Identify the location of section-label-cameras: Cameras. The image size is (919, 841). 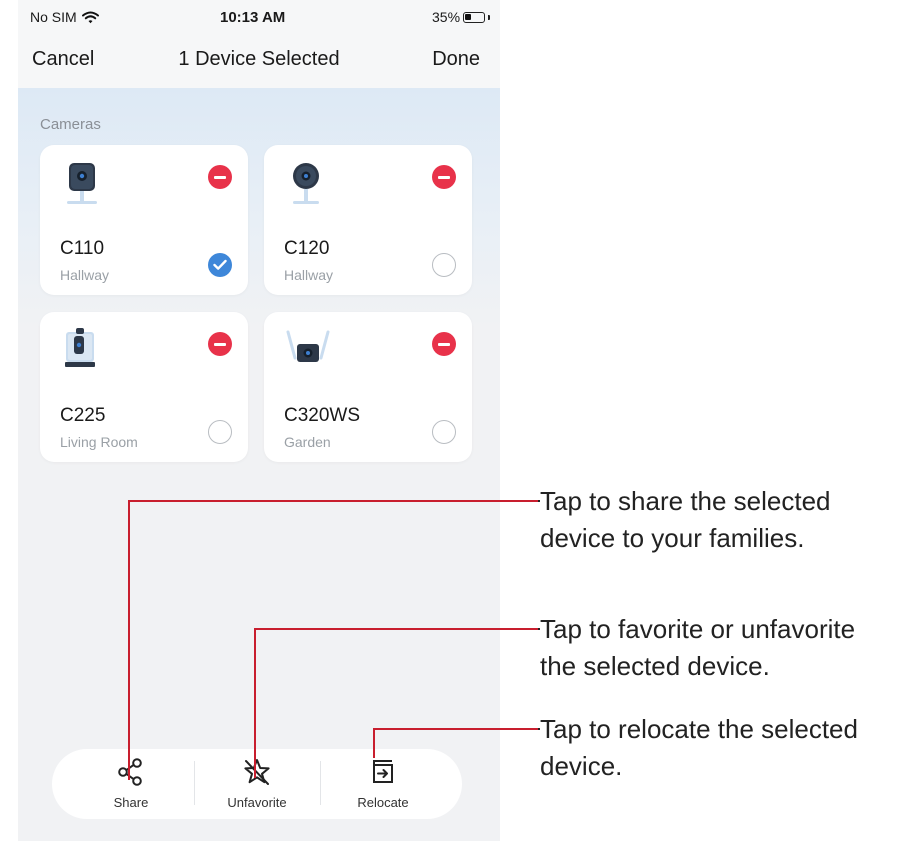
(70, 124).